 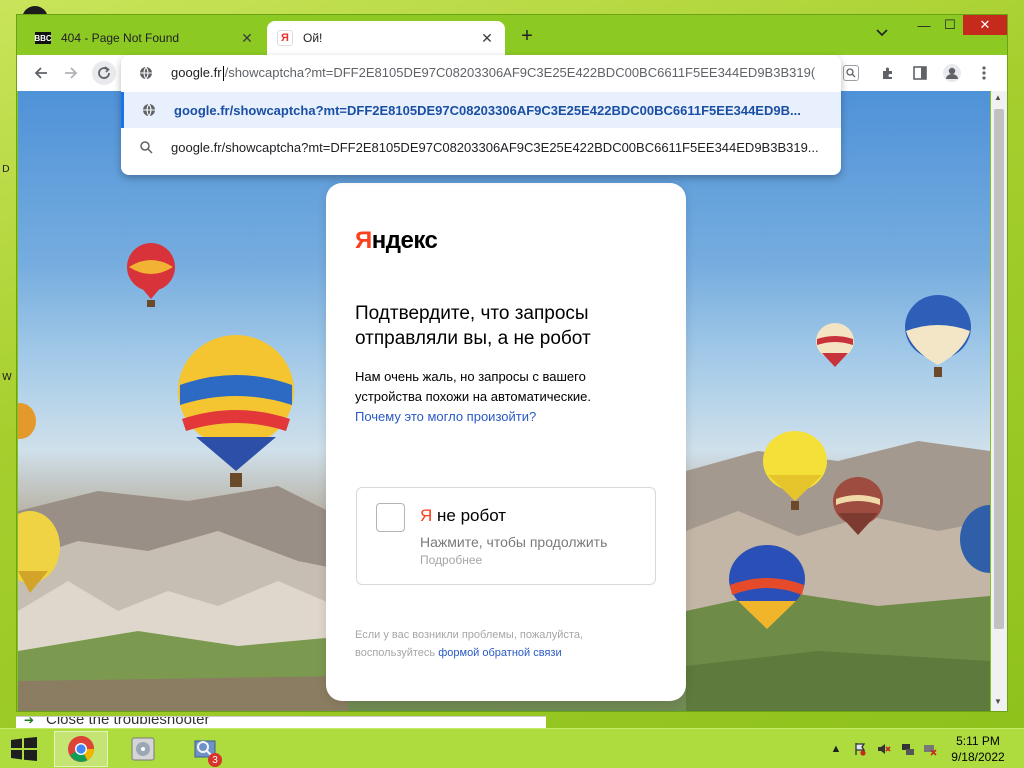 What do you see at coordinates (313, 38) in the screenshot?
I see `tab-title: Ой!` at bounding box center [313, 38].